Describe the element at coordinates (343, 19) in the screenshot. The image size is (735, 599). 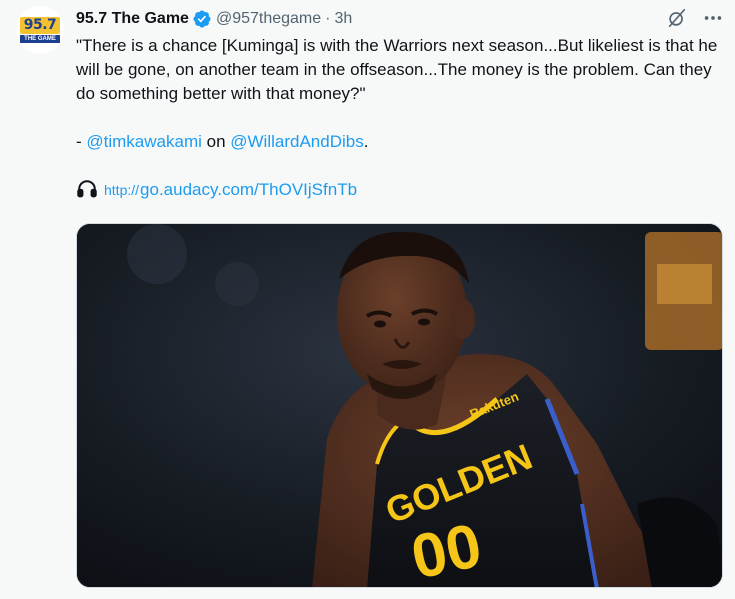
I see `timestamp: 3h` at that location.